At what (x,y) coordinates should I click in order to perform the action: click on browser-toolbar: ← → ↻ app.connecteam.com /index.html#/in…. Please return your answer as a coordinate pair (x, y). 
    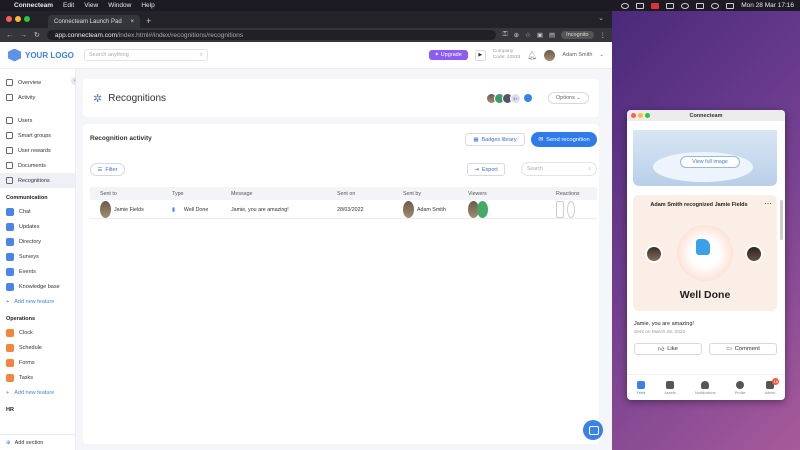
    Looking at the image, I should click on (306, 35).